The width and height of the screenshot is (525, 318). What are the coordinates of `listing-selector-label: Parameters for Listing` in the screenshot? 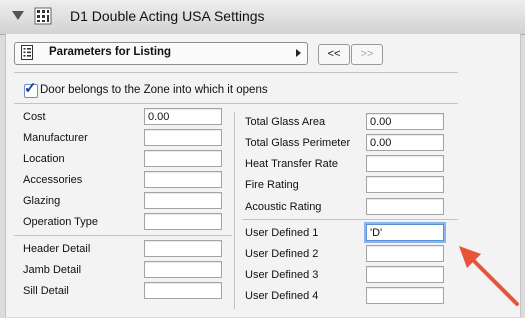 It's located at (110, 52).